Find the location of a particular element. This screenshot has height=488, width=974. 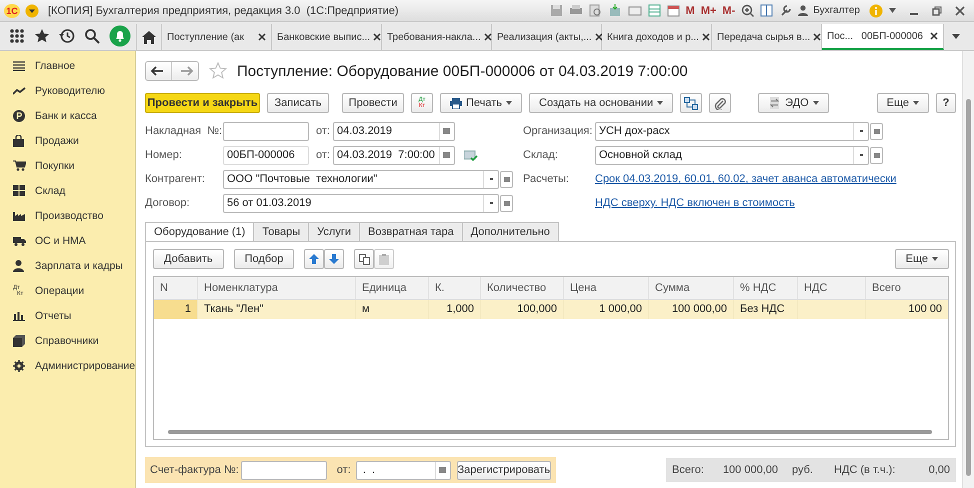

add-button: Добавить is located at coordinates (188, 259).